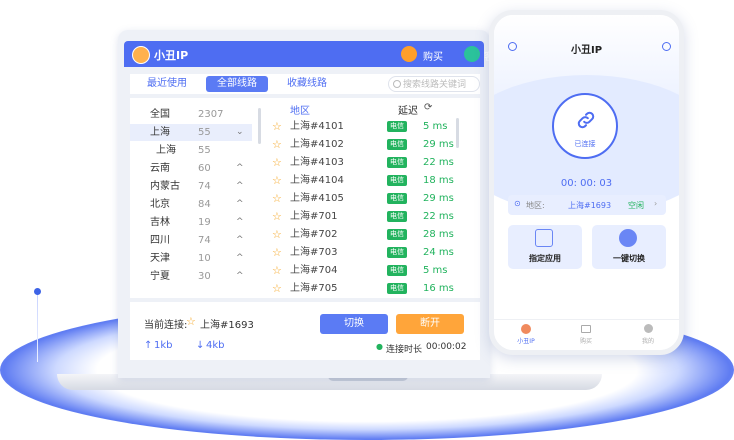 The height and width of the screenshot is (440, 734). Describe the element at coordinates (586, 120) in the screenshot. I see `link-icon` at that location.